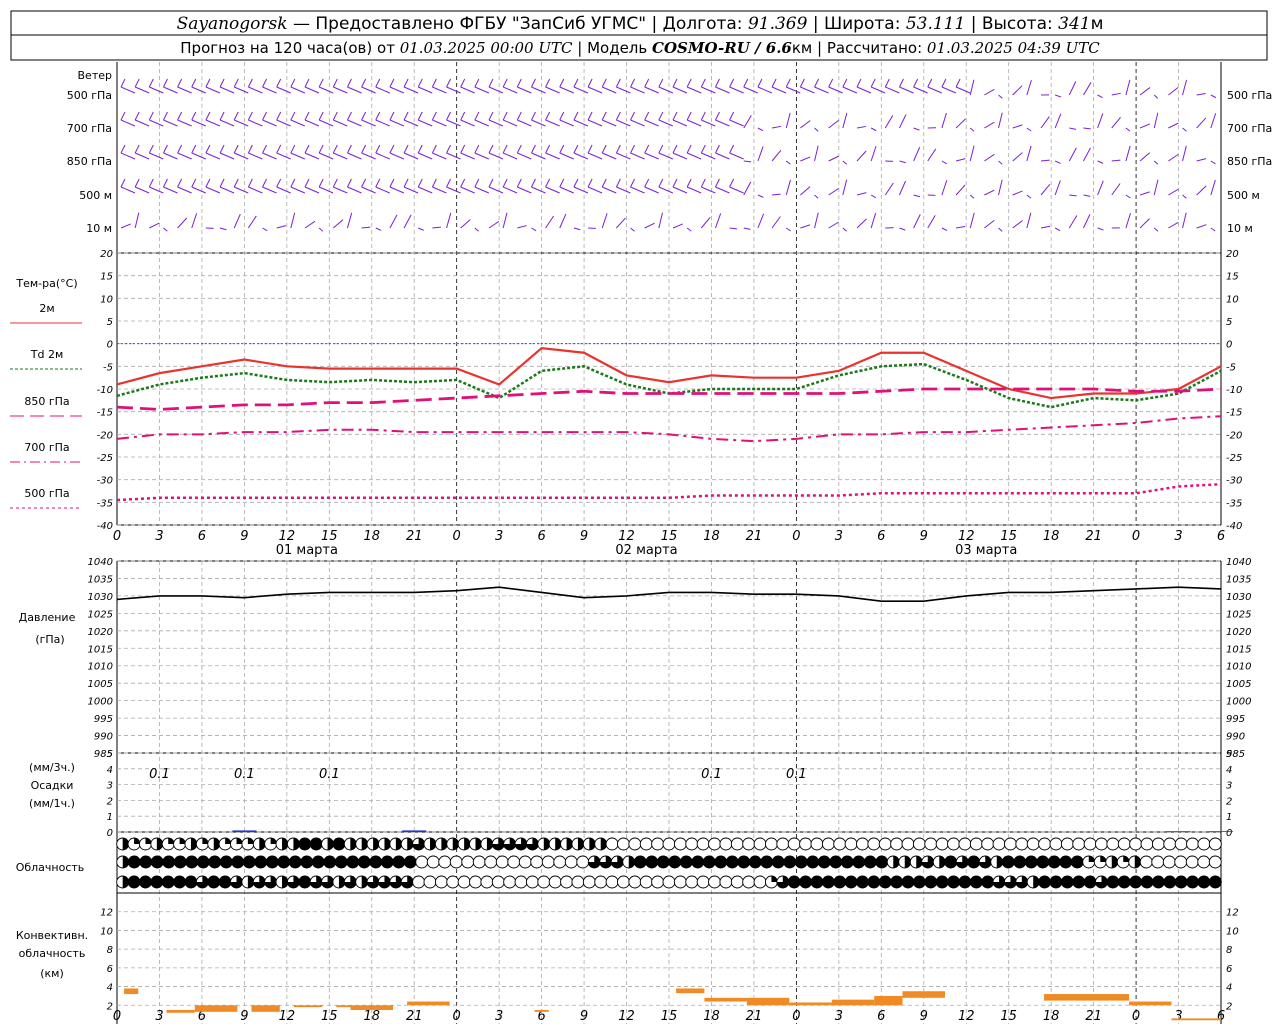  What do you see at coordinates (1229, 988) in the screenshot?
I see `convective-tick-label: 4` at bounding box center [1229, 988].